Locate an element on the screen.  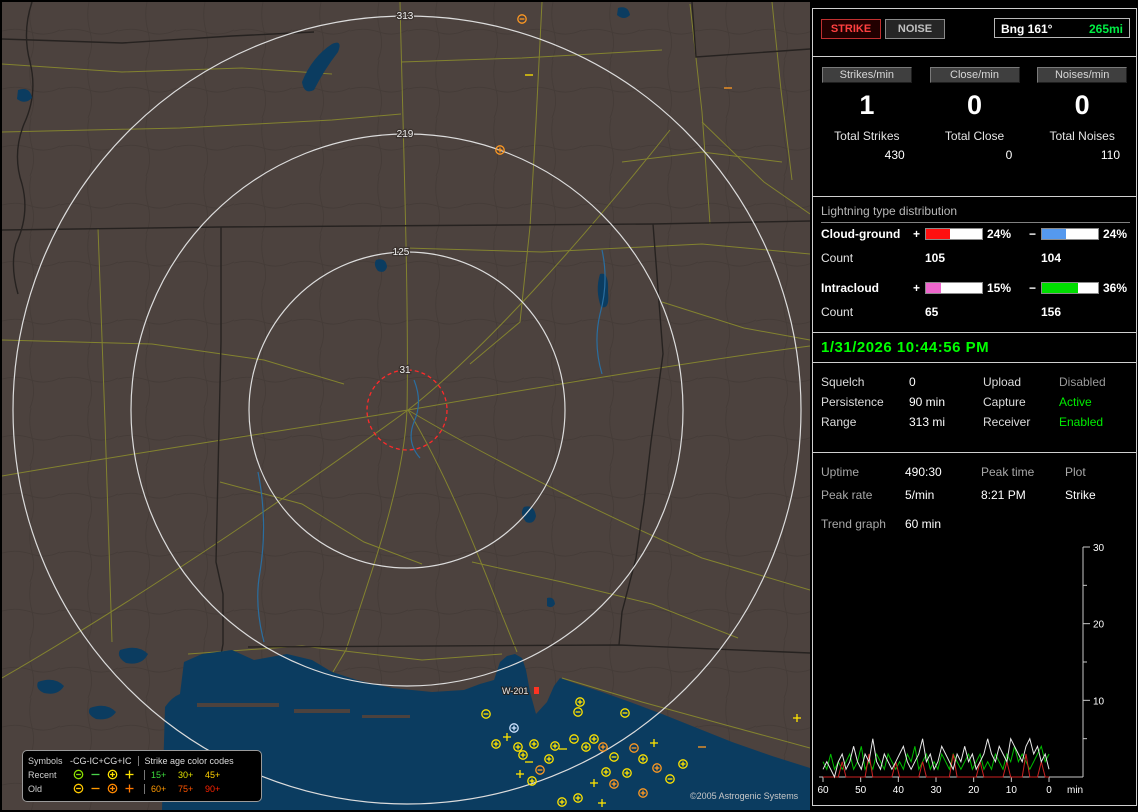
strike-indicator-button: STRIKE is located at coordinates (851, 29).